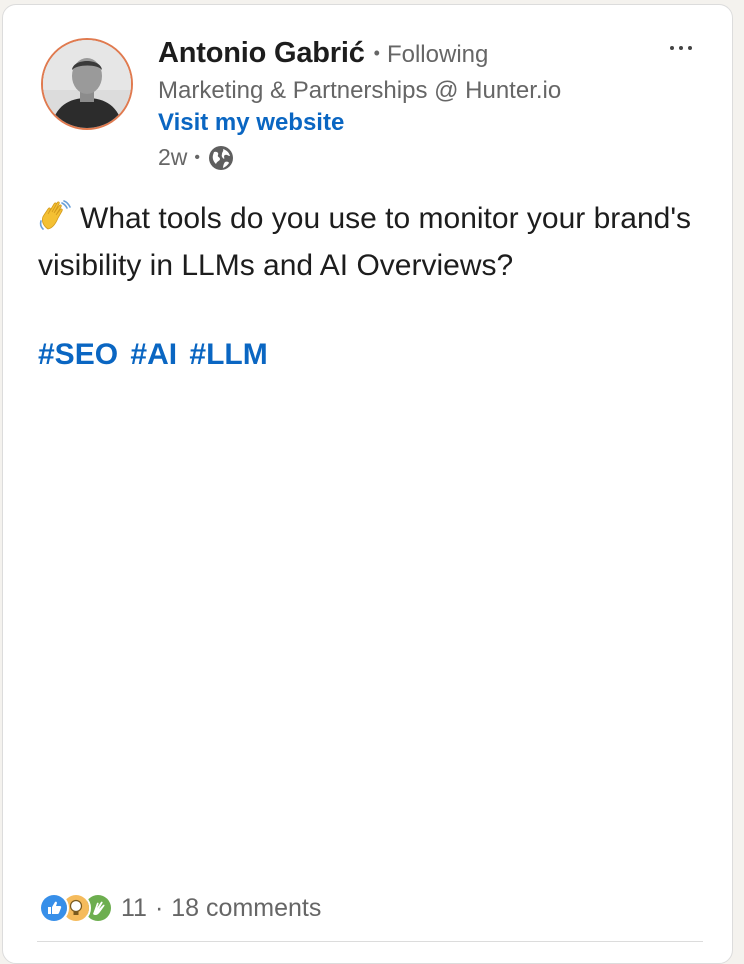 The height and width of the screenshot is (964, 744). What do you see at coordinates (87, 84) in the screenshot?
I see `author-avatar` at bounding box center [87, 84].